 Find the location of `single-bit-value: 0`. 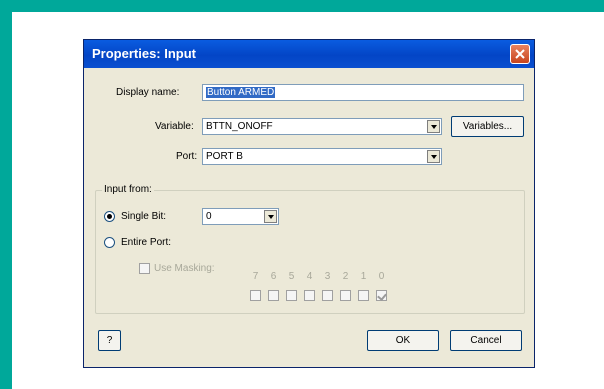

single-bit-value: 0 is located at coordinates (209, 216).